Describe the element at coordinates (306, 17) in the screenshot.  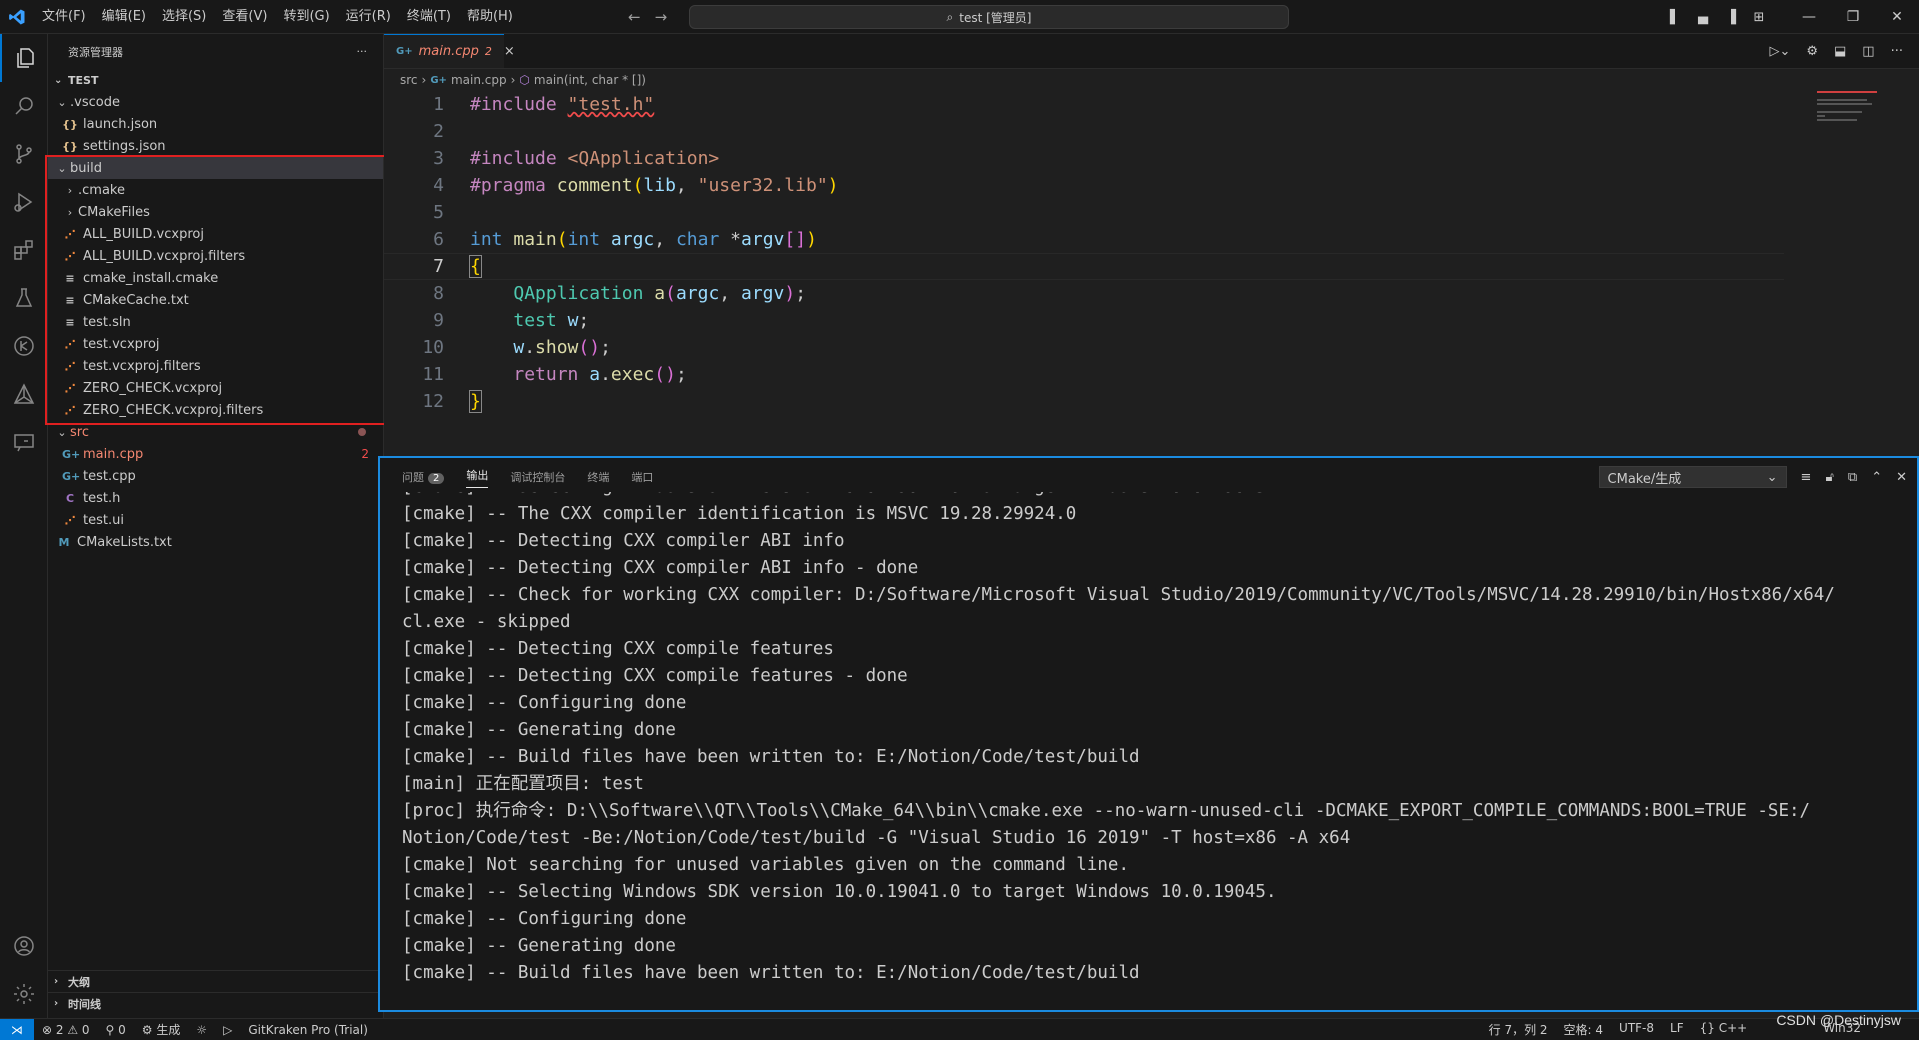
I see `menu-go: 转到(G)` at that location.